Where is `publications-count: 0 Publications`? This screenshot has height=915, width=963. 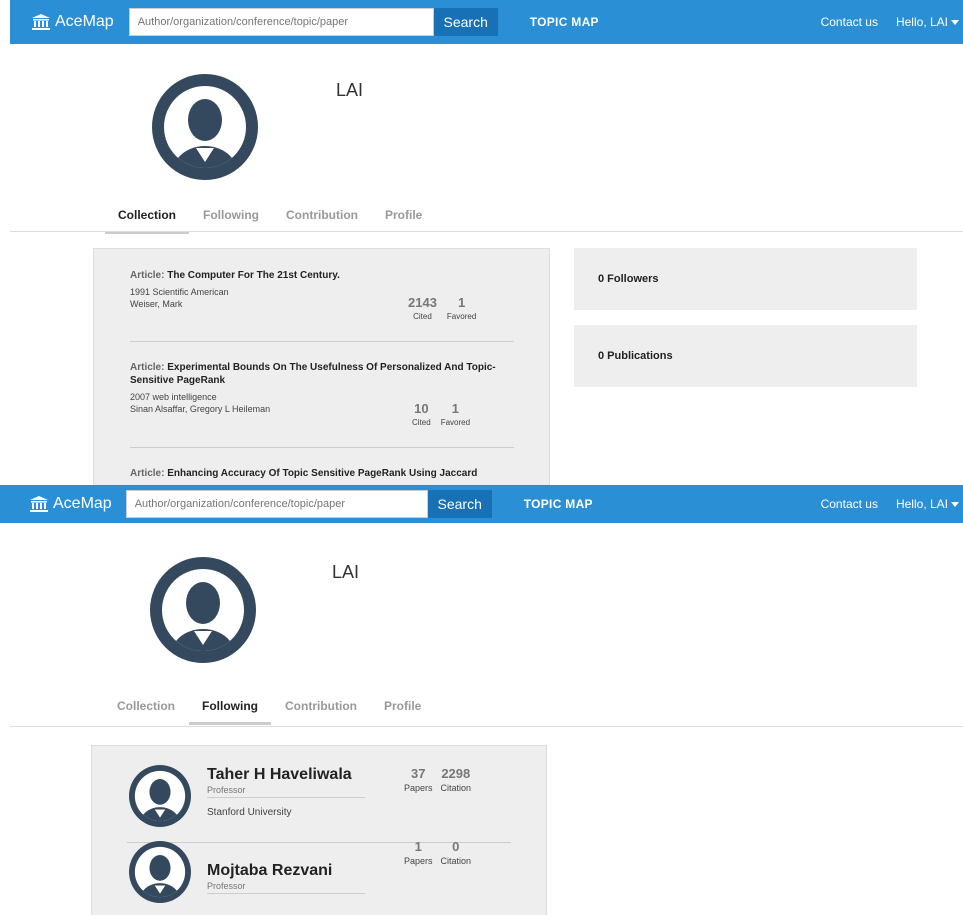 publications-count: 0 Publications is located at coordinates (745, 356).